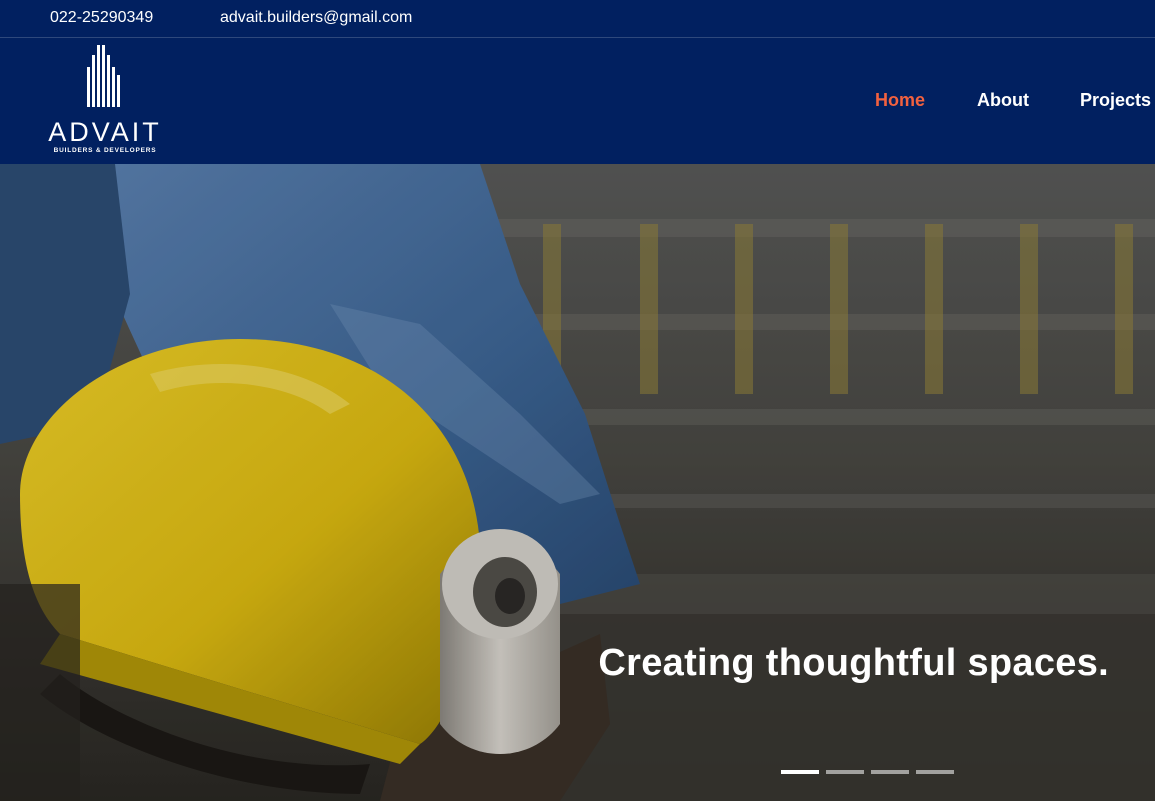 The width and height of the screenshot is (1155, 801). What do you see at coordinates (900, 100) in the screenshot?
I see `nav-item-home: Home` at bounding box center [900, 100].